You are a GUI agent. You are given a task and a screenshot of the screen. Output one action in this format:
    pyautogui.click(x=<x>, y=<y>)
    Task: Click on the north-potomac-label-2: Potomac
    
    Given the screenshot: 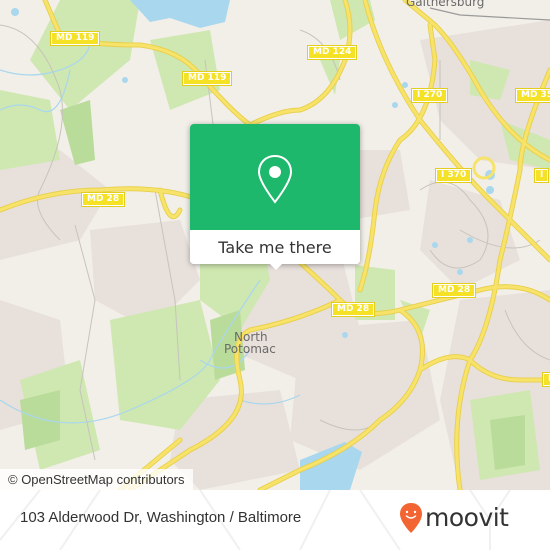 What is the action you would take?
    pyautogui.click(x=250, y=349)
    